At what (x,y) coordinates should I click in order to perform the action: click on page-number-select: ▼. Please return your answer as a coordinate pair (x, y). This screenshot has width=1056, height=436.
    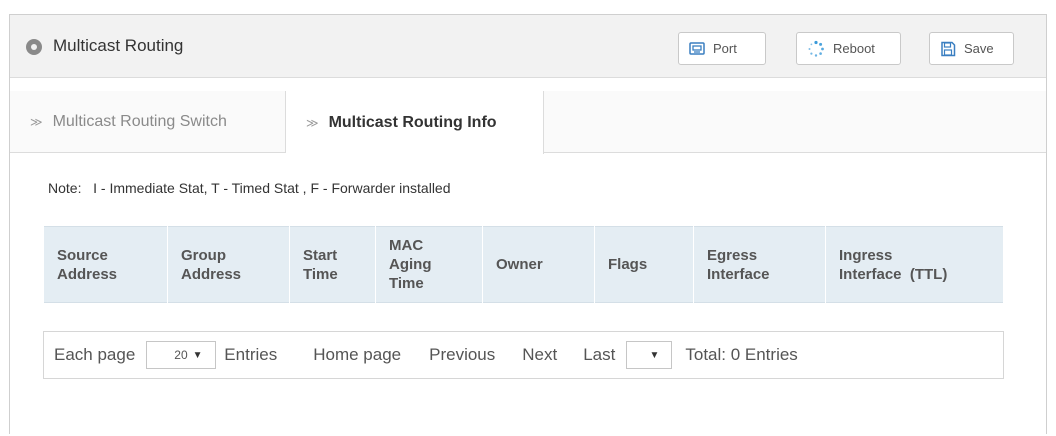
    Looking at the image, I should click on (649, 355).